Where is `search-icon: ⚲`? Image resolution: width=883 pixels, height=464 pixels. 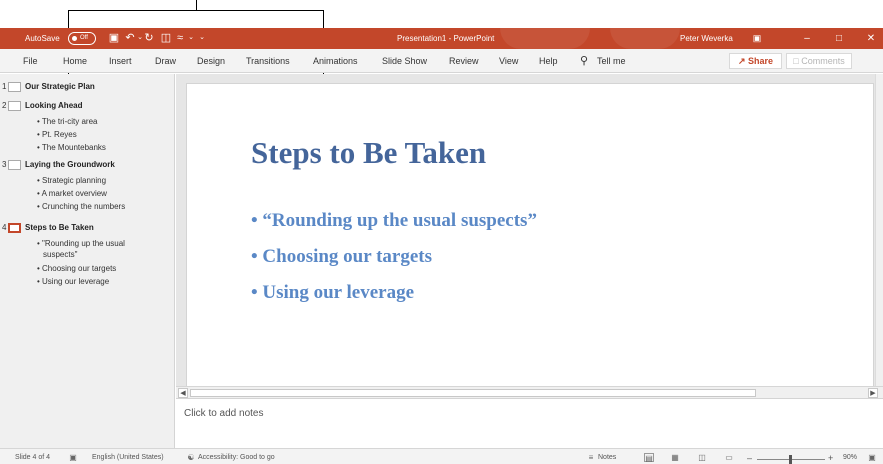
search-icon: ⚲ is located at coordinates (584, 61).